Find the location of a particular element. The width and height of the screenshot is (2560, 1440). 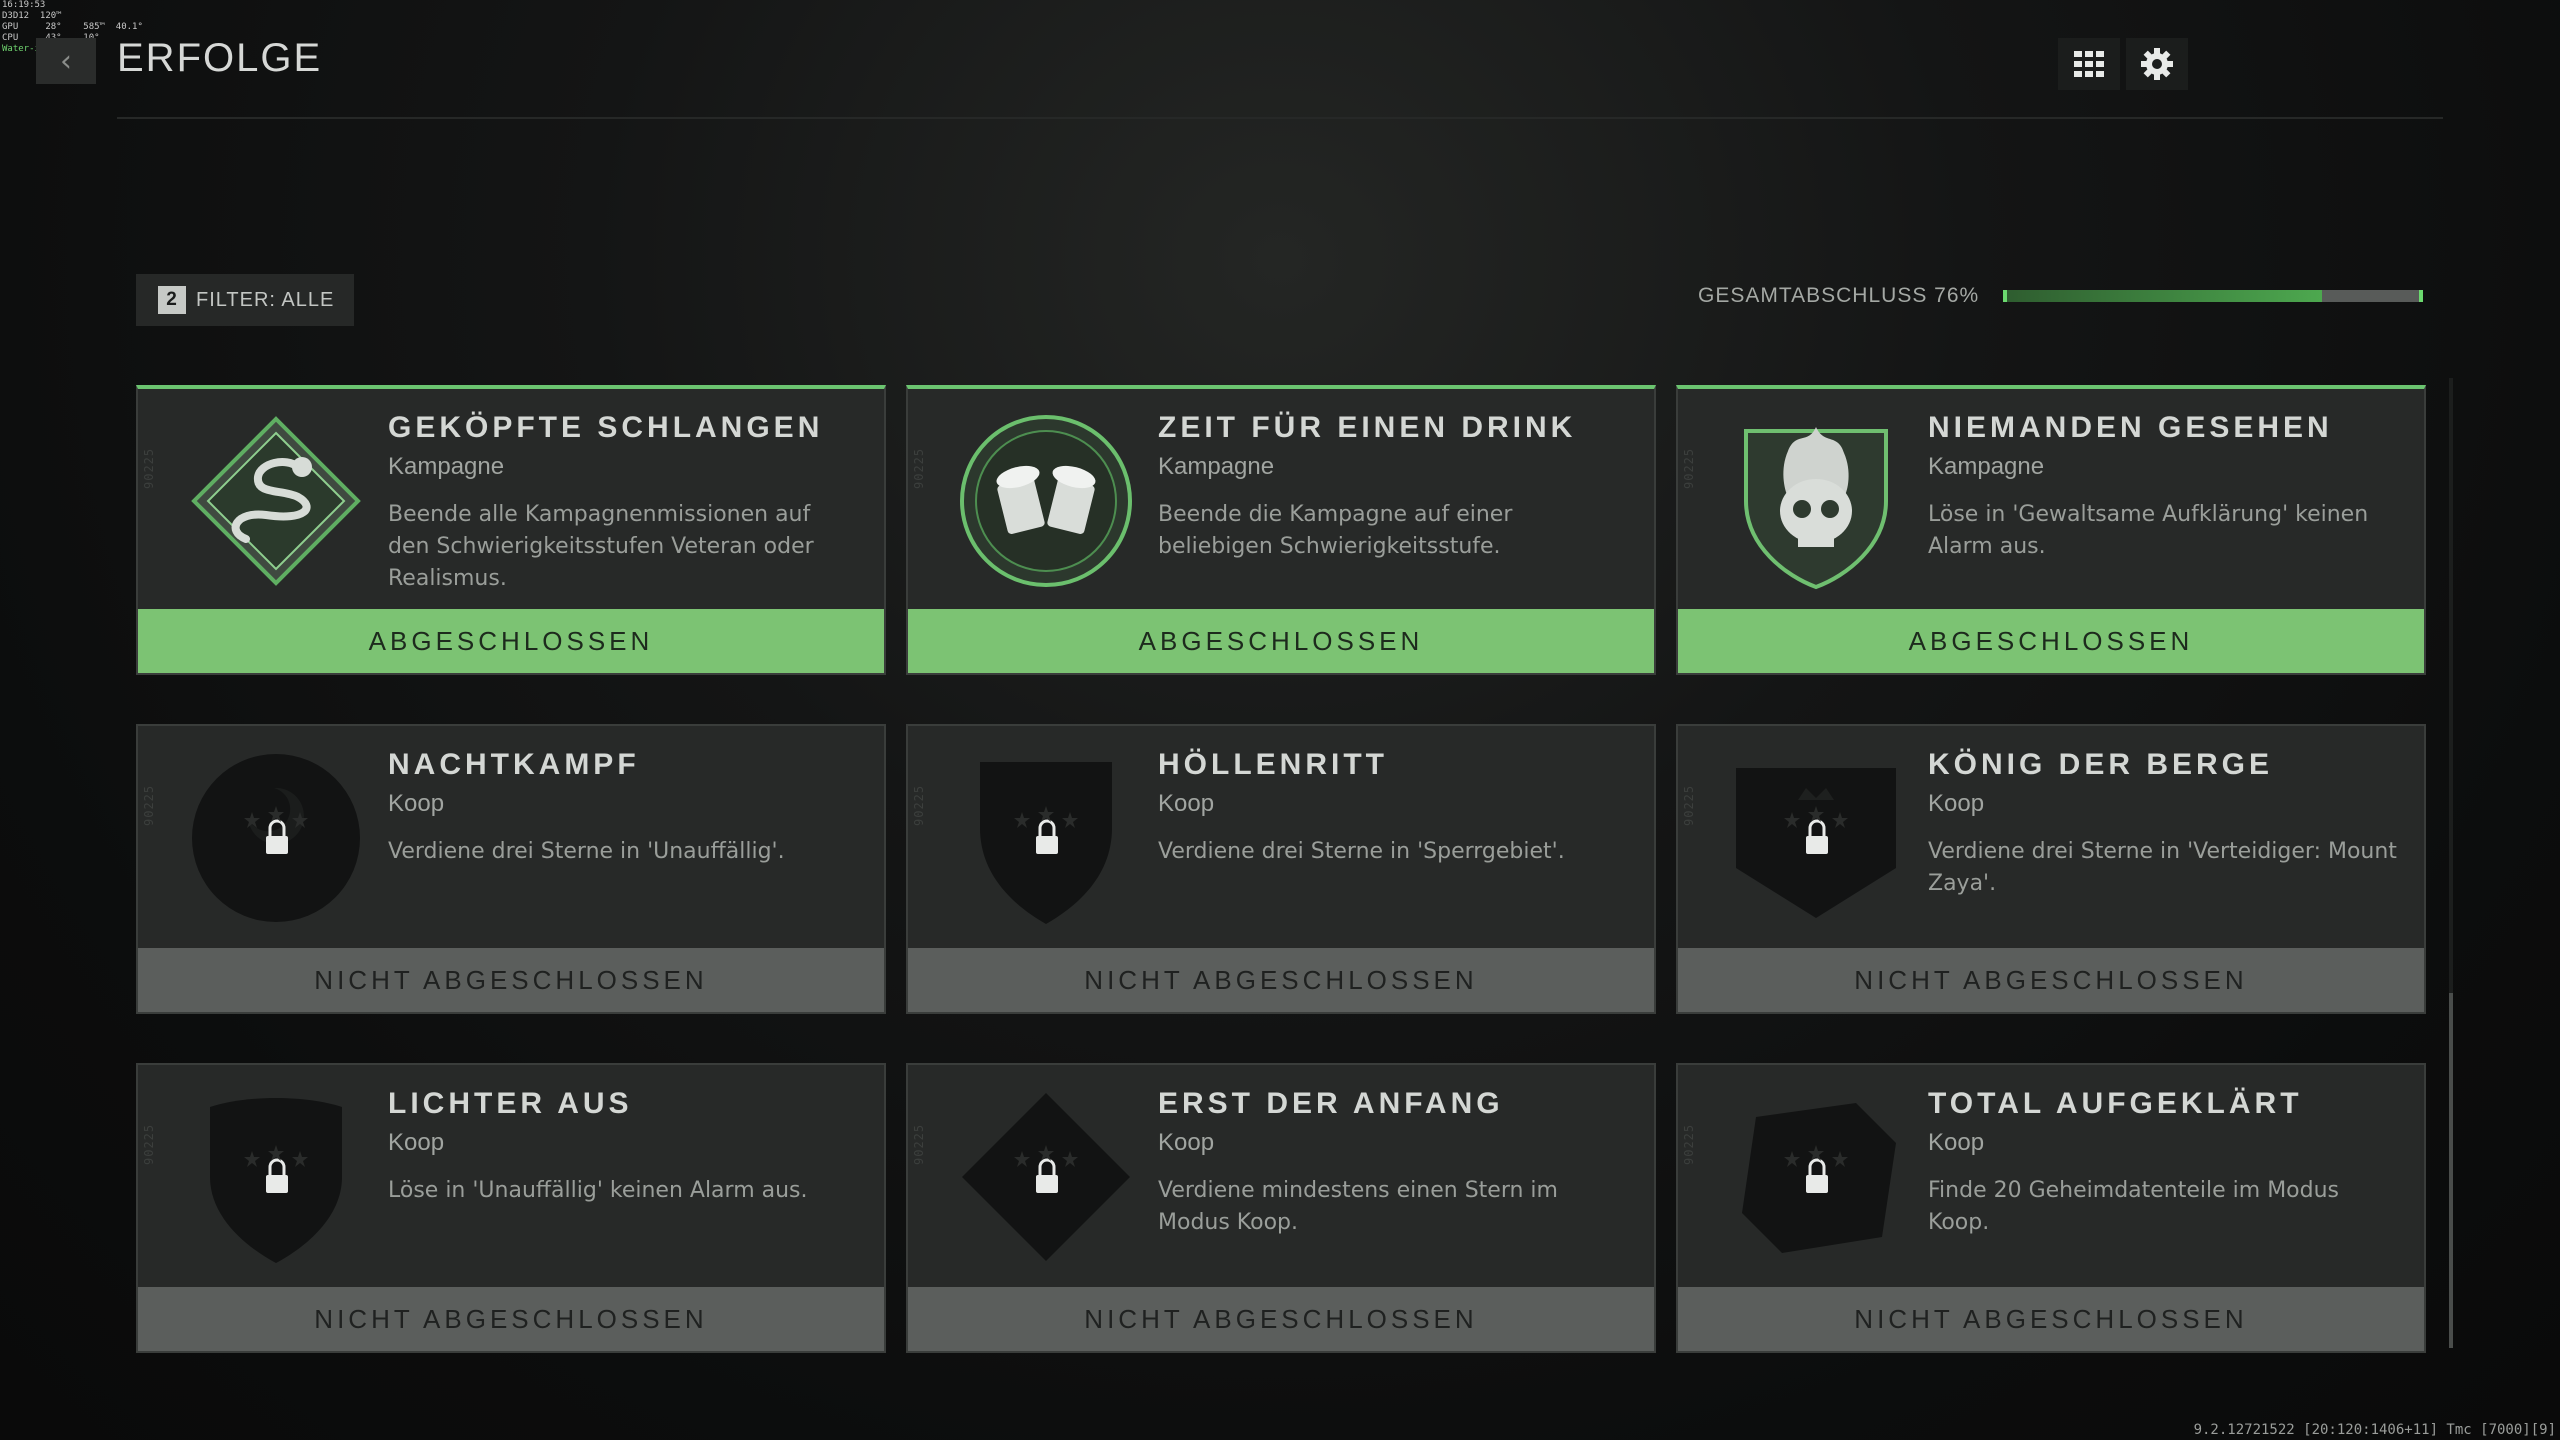

settings-button is located at coordinates (2157, 64).